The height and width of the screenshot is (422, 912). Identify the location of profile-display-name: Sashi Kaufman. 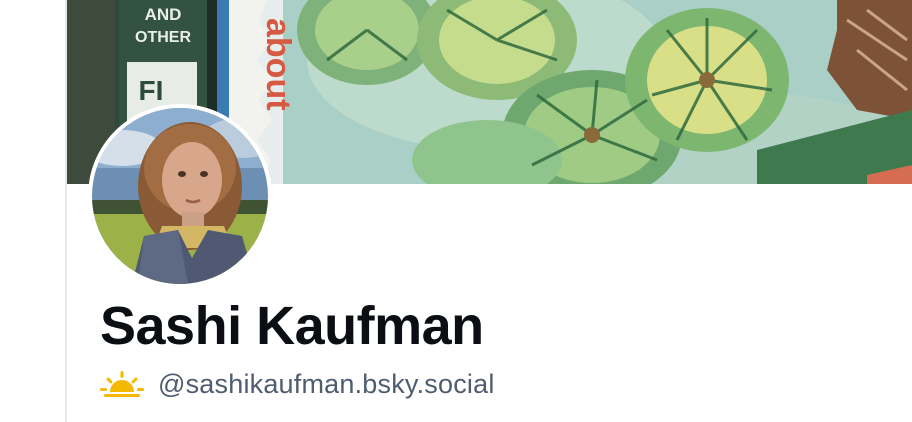
(292, 326).